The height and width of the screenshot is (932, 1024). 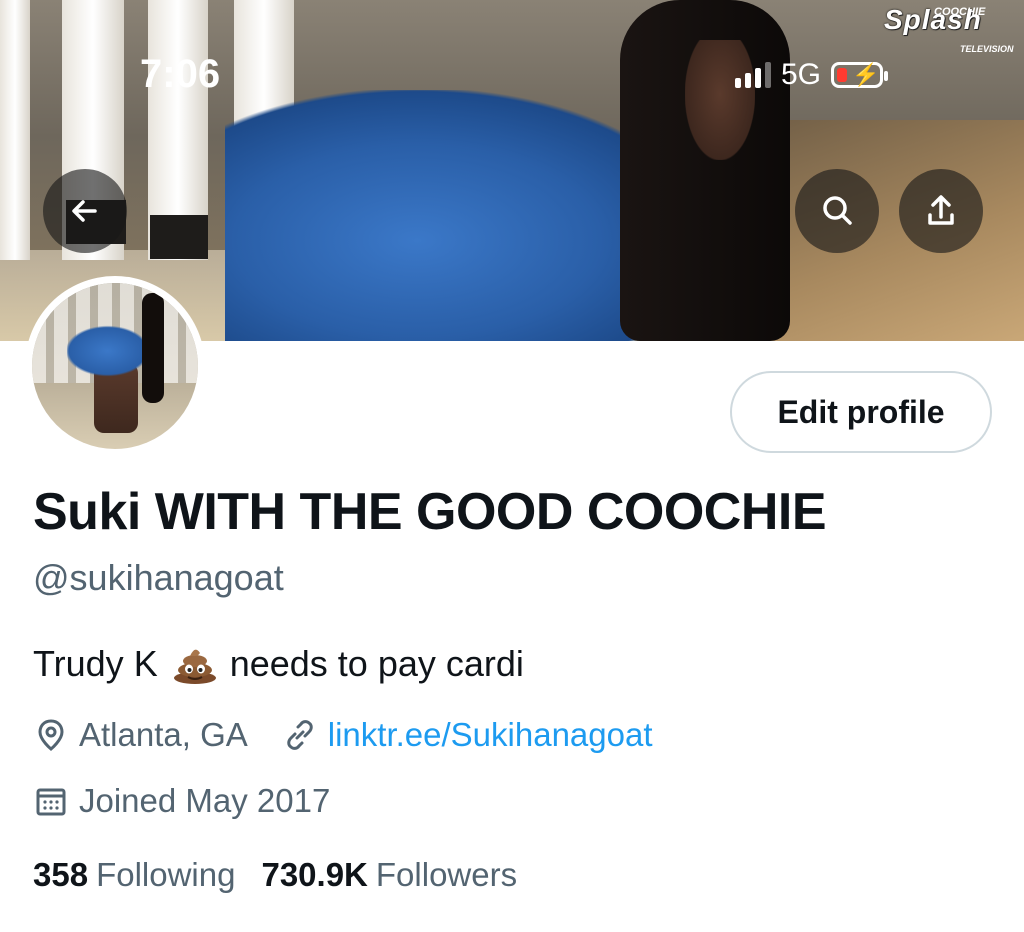 What do you see at coordinates (376, 663) in the screenshot?
I see `bio-text-end: needs to pay cardi` at bounding box center [376, 663].